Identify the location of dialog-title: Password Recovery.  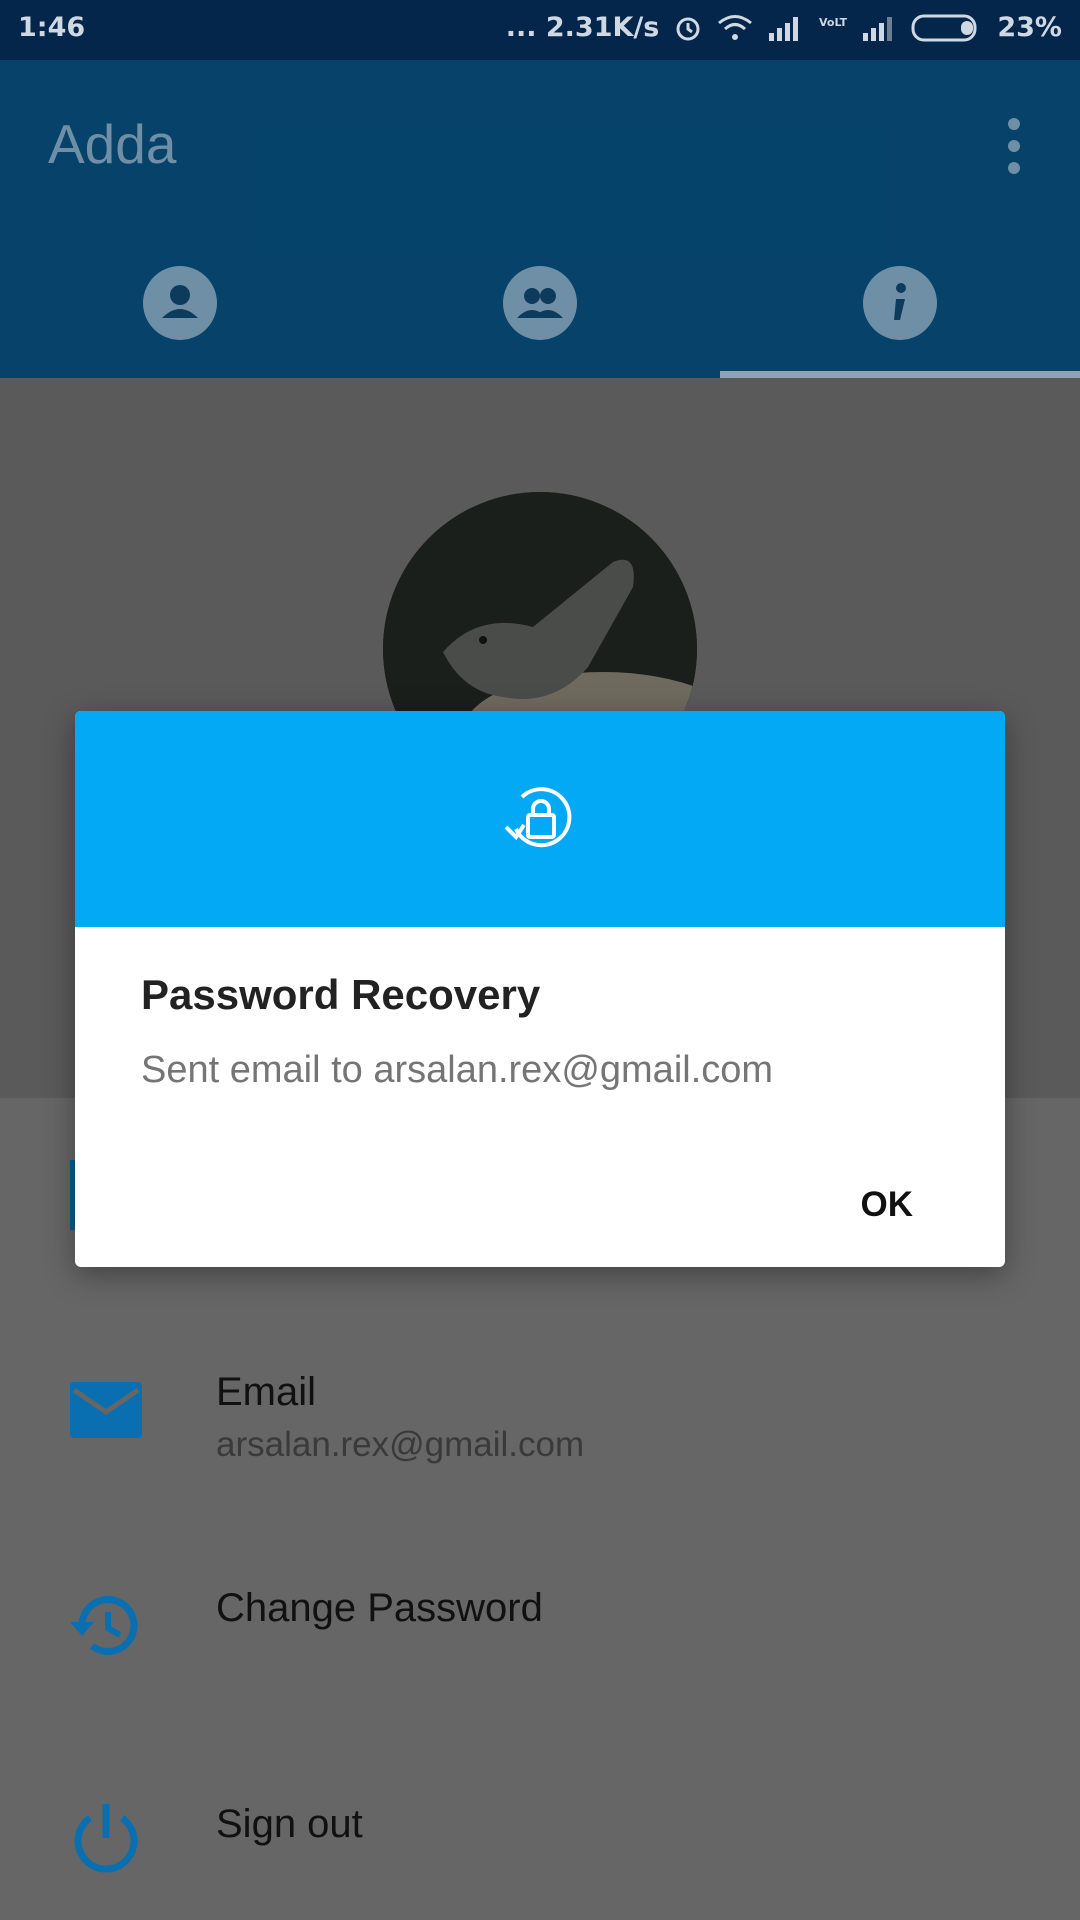
(341, 994).